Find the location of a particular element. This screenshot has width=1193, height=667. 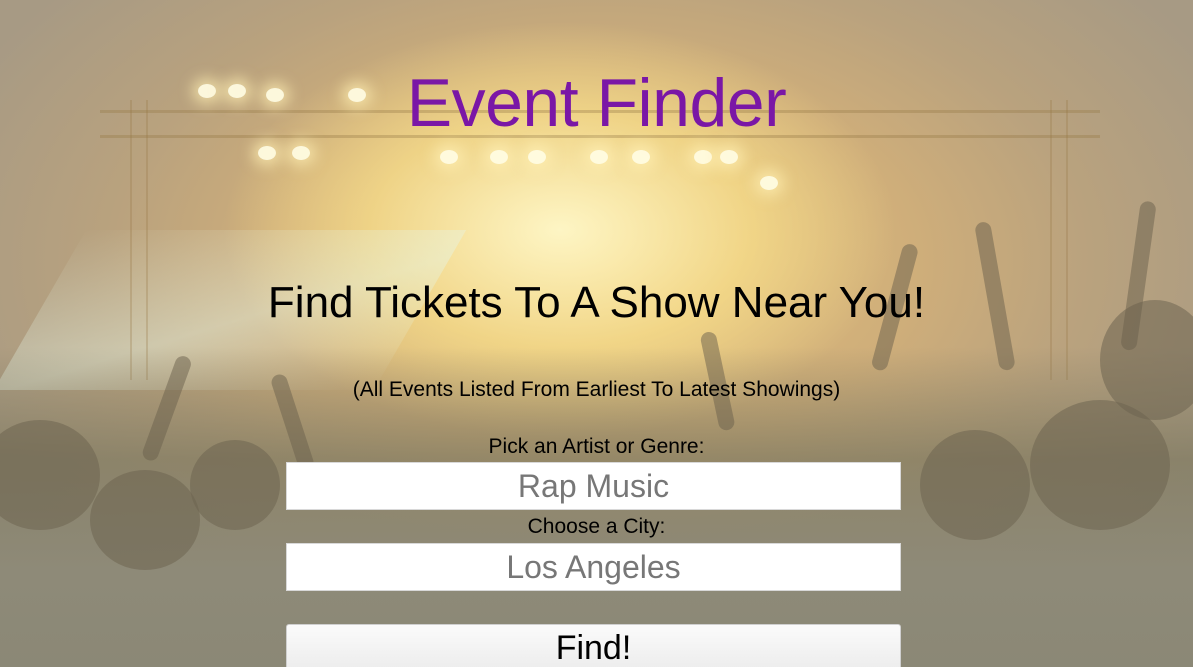

artist-genre-input is located at coordinates (593, 486).